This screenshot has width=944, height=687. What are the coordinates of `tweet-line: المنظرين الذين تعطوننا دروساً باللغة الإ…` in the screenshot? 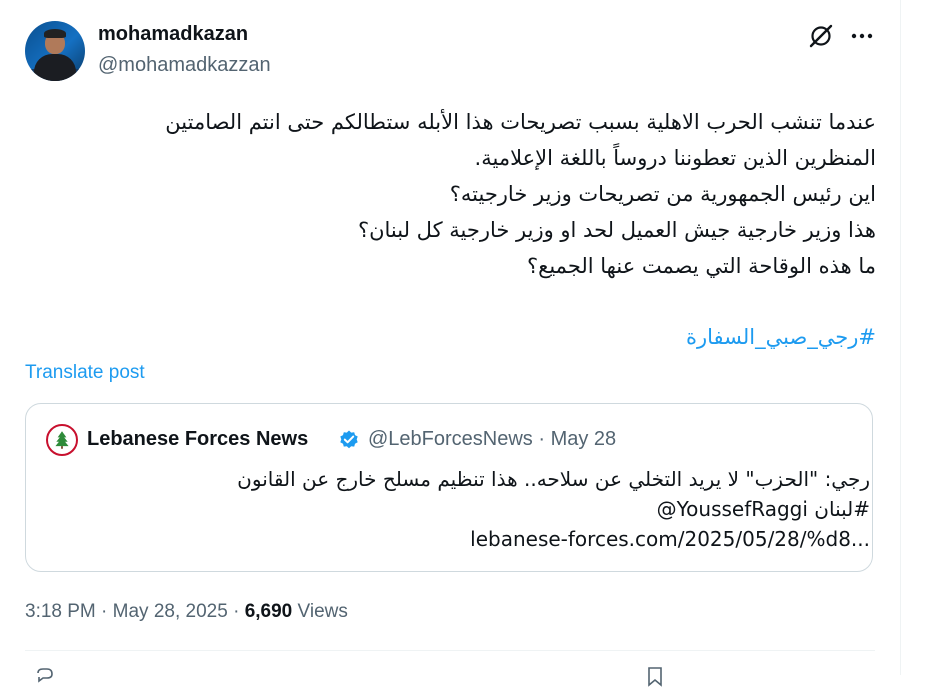 It's located at (675, 158).